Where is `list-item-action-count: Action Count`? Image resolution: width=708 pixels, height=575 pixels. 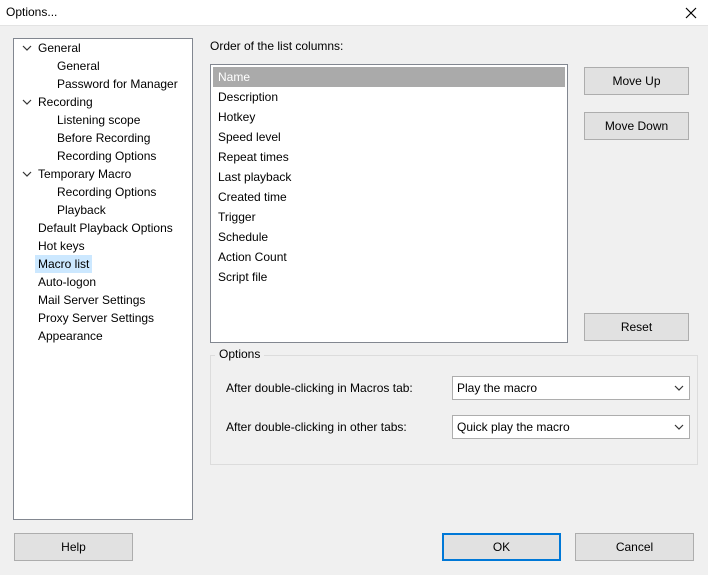
list-item-action-count: Action Count is located at coordinates (389, 257).